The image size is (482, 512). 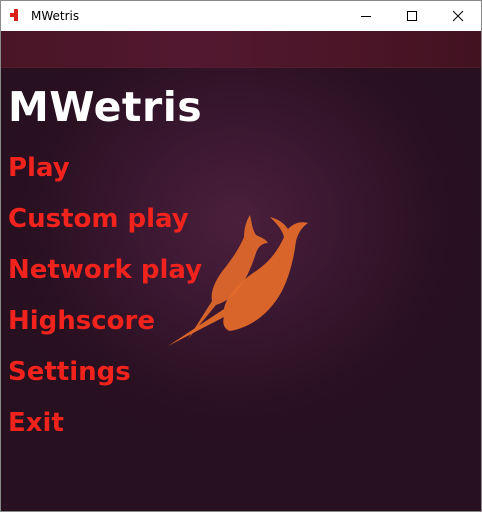 I want to click on menu-item-exit: Exit, so click(x=36, y=423).